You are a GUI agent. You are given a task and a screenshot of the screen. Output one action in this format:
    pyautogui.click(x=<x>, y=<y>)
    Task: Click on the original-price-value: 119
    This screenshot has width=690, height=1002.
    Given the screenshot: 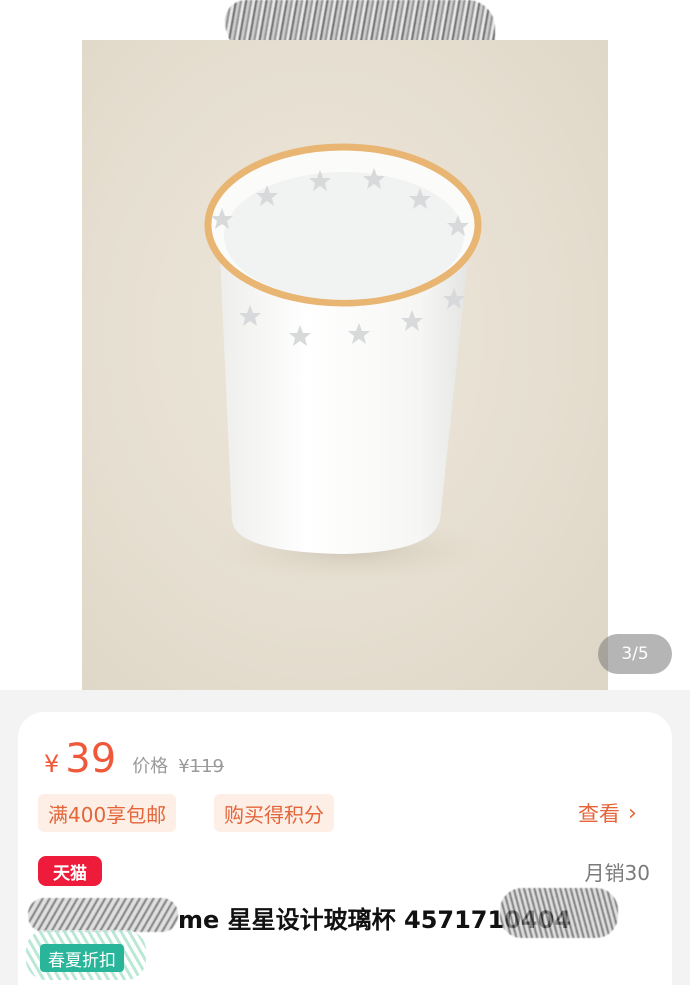 What is the action you would take?
    pyautogui.click(x=206, y=766)
    